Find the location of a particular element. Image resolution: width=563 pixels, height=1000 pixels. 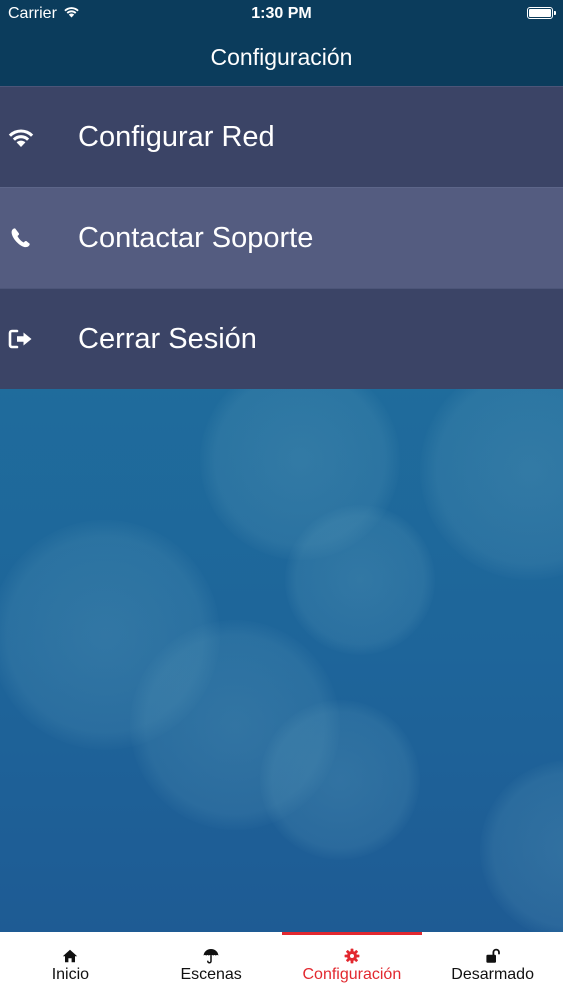

tab-escenas: Escenas is located at coordinates (211, 966).